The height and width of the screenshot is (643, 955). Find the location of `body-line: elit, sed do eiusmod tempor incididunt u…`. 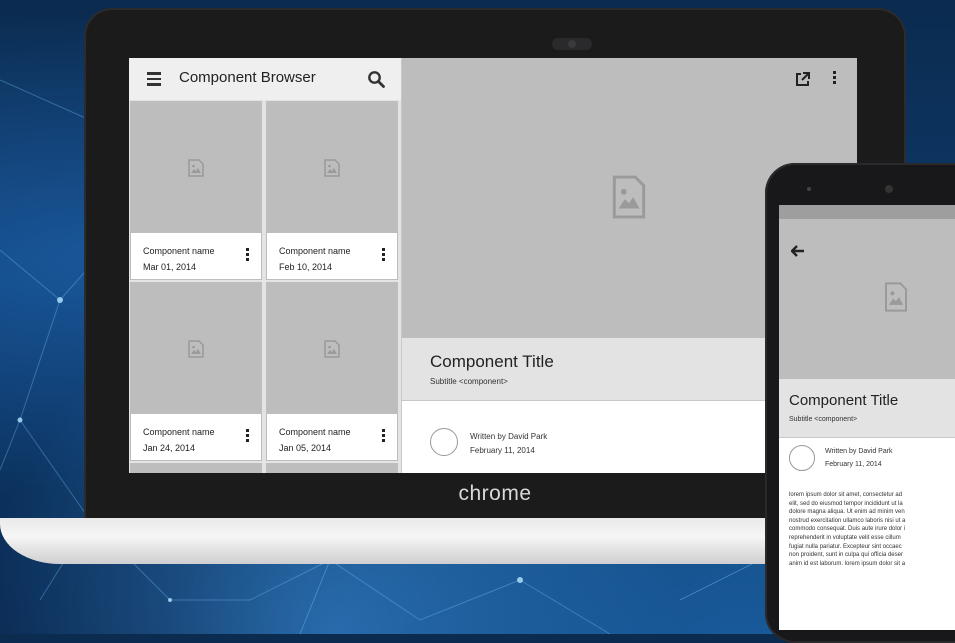

body-line: elit, sed do eiusmod tempor incididunt u… is located at coordinates (846, 503).